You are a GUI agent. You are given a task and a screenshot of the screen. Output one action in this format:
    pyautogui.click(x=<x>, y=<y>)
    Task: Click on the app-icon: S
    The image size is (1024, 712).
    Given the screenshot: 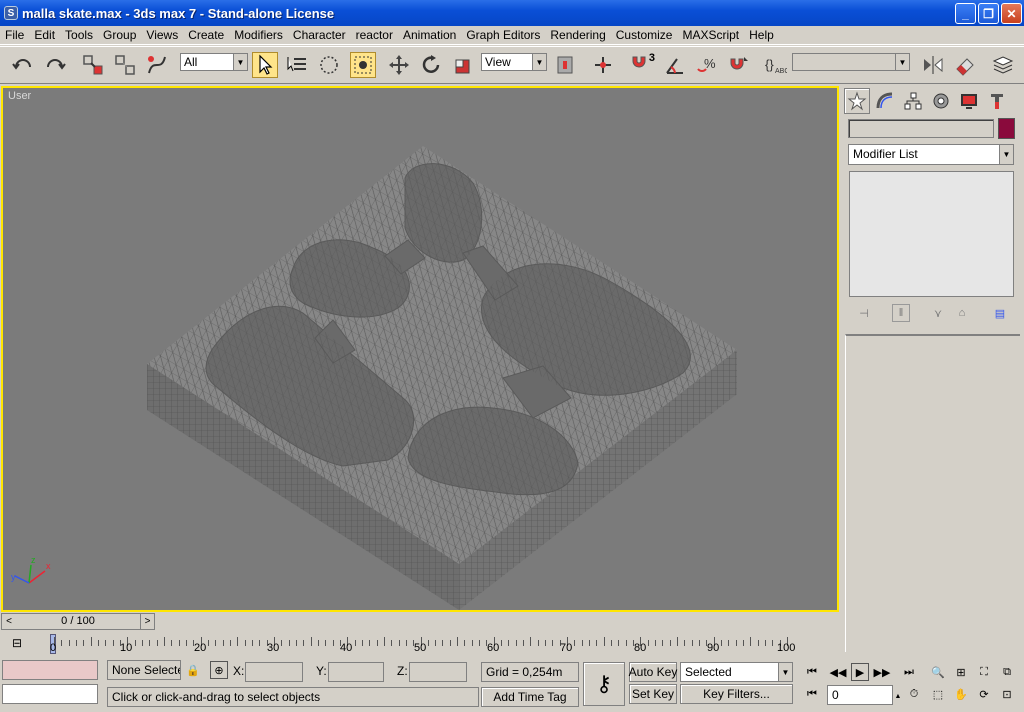 What is the action you would take?
    pyautogui.click(x=11, y=13)
    